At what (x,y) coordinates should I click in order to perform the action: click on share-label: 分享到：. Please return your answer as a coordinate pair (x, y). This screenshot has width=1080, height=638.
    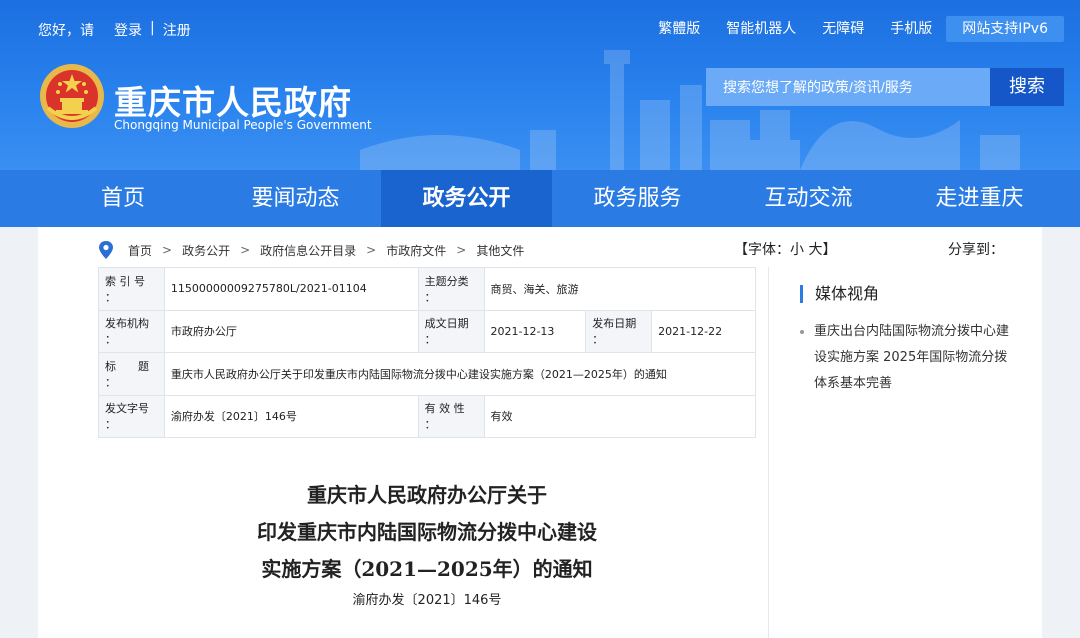
    Looking at the image, I should click on (976, 250).